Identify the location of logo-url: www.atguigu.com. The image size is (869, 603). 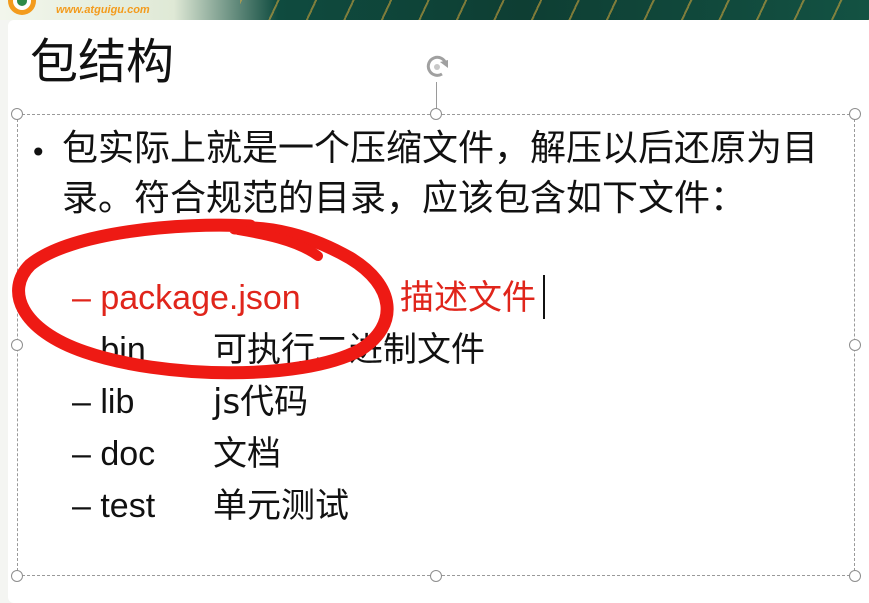
(103, 10).